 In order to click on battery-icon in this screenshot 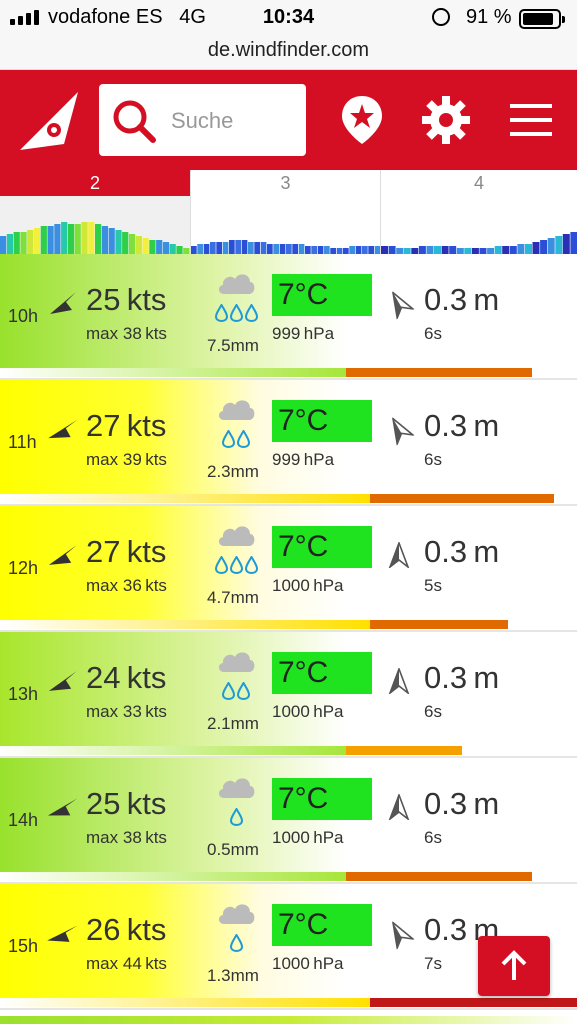, I will do `click(542, 19)`.